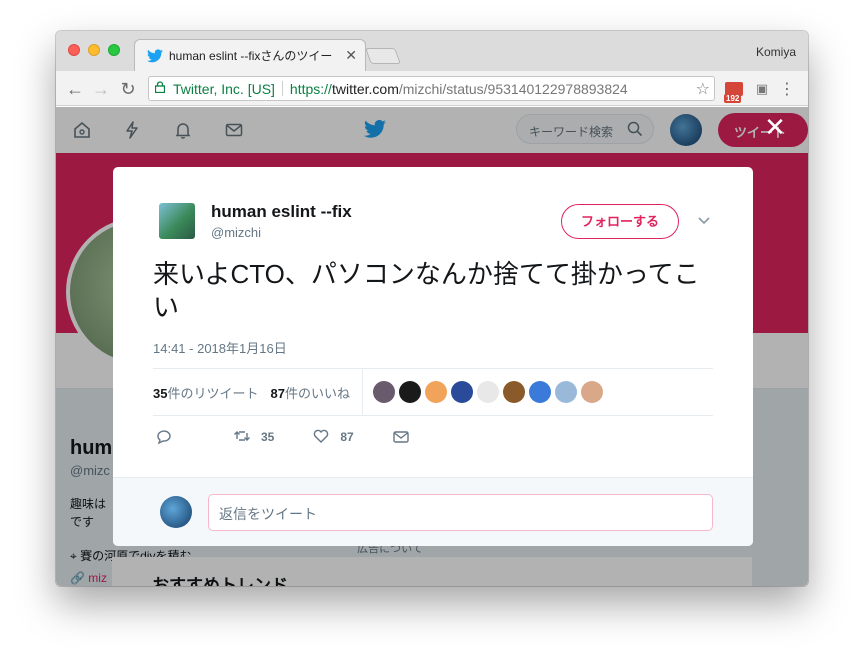 Image resolution: width=864 pixels, height=667 pixels. I want to click on like-stat-label: 件のいいね, so click(317, 393).